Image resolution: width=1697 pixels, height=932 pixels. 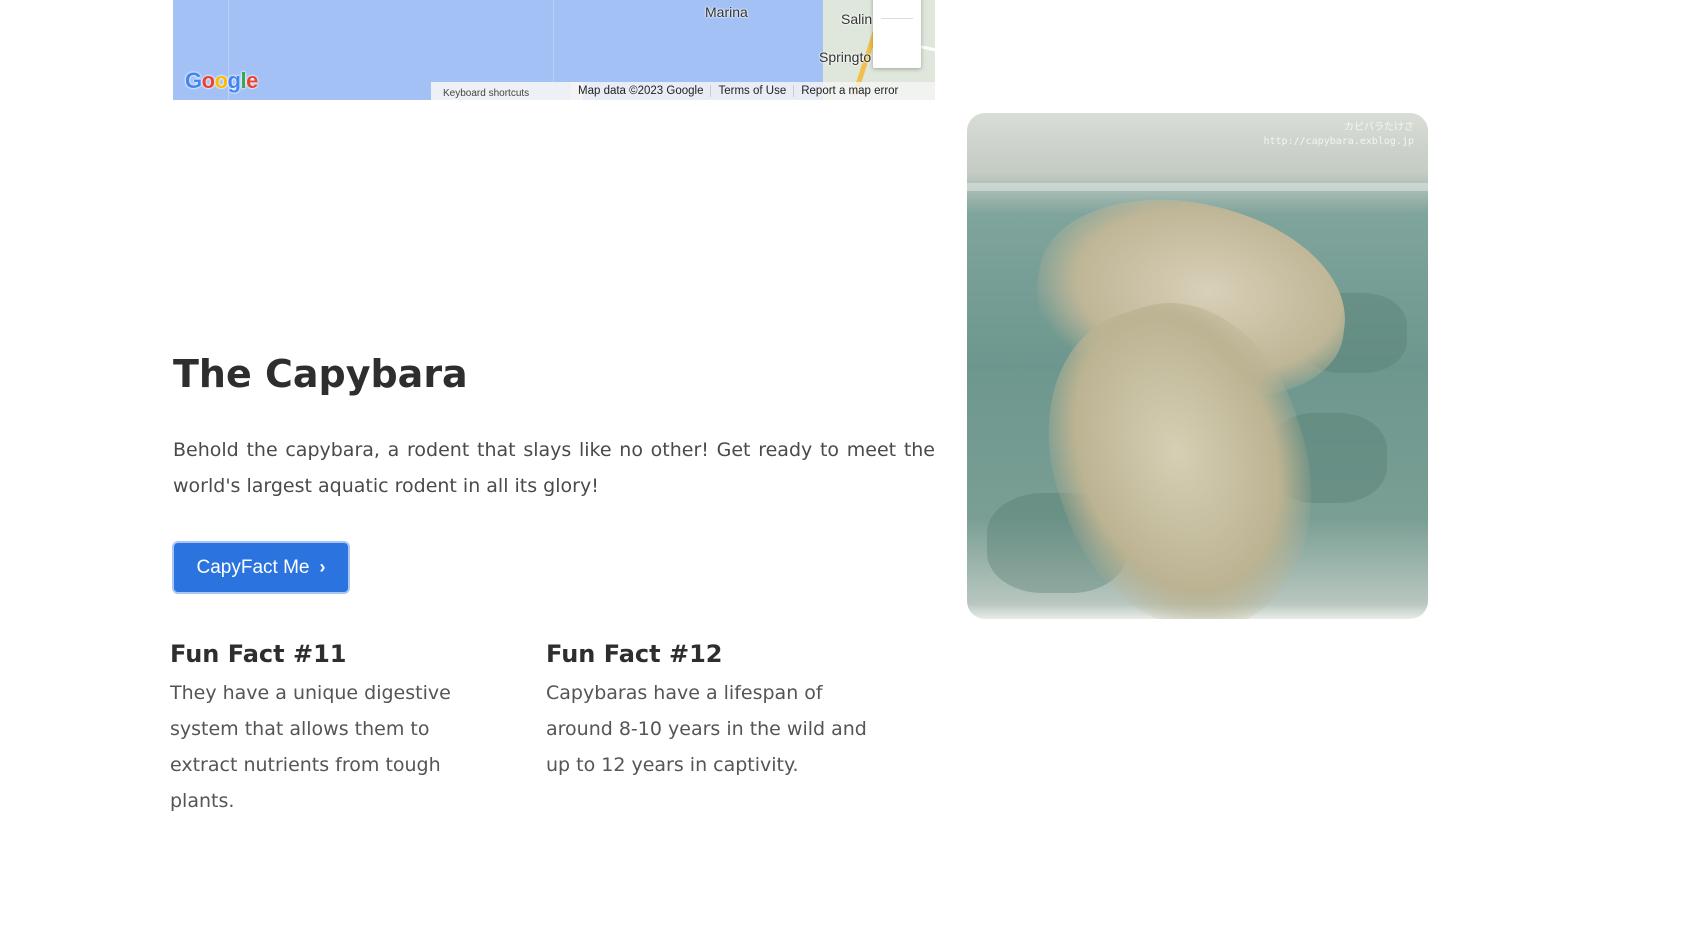 I want to click on capybara-photo: カピバラたけさ http://capybara.exblog.jp, so click(x=1197, y=366).